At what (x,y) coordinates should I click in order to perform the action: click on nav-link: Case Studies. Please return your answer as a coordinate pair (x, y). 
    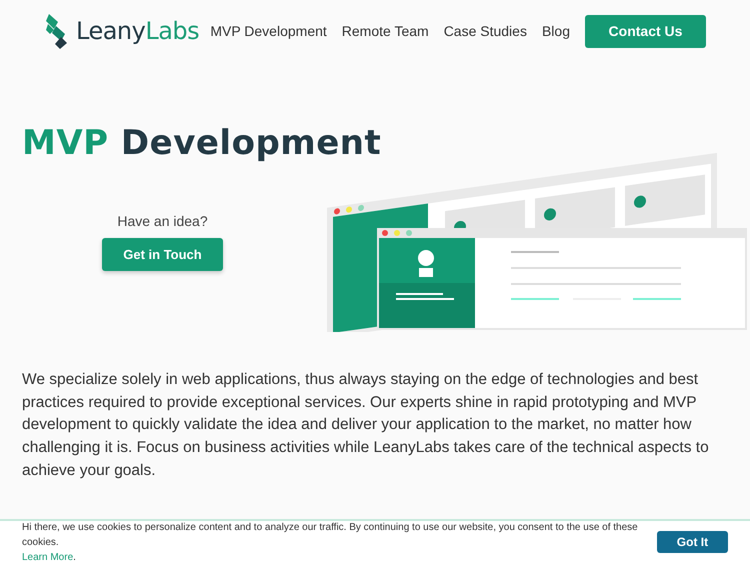
    Looking at the image, I should click on (485, 31).